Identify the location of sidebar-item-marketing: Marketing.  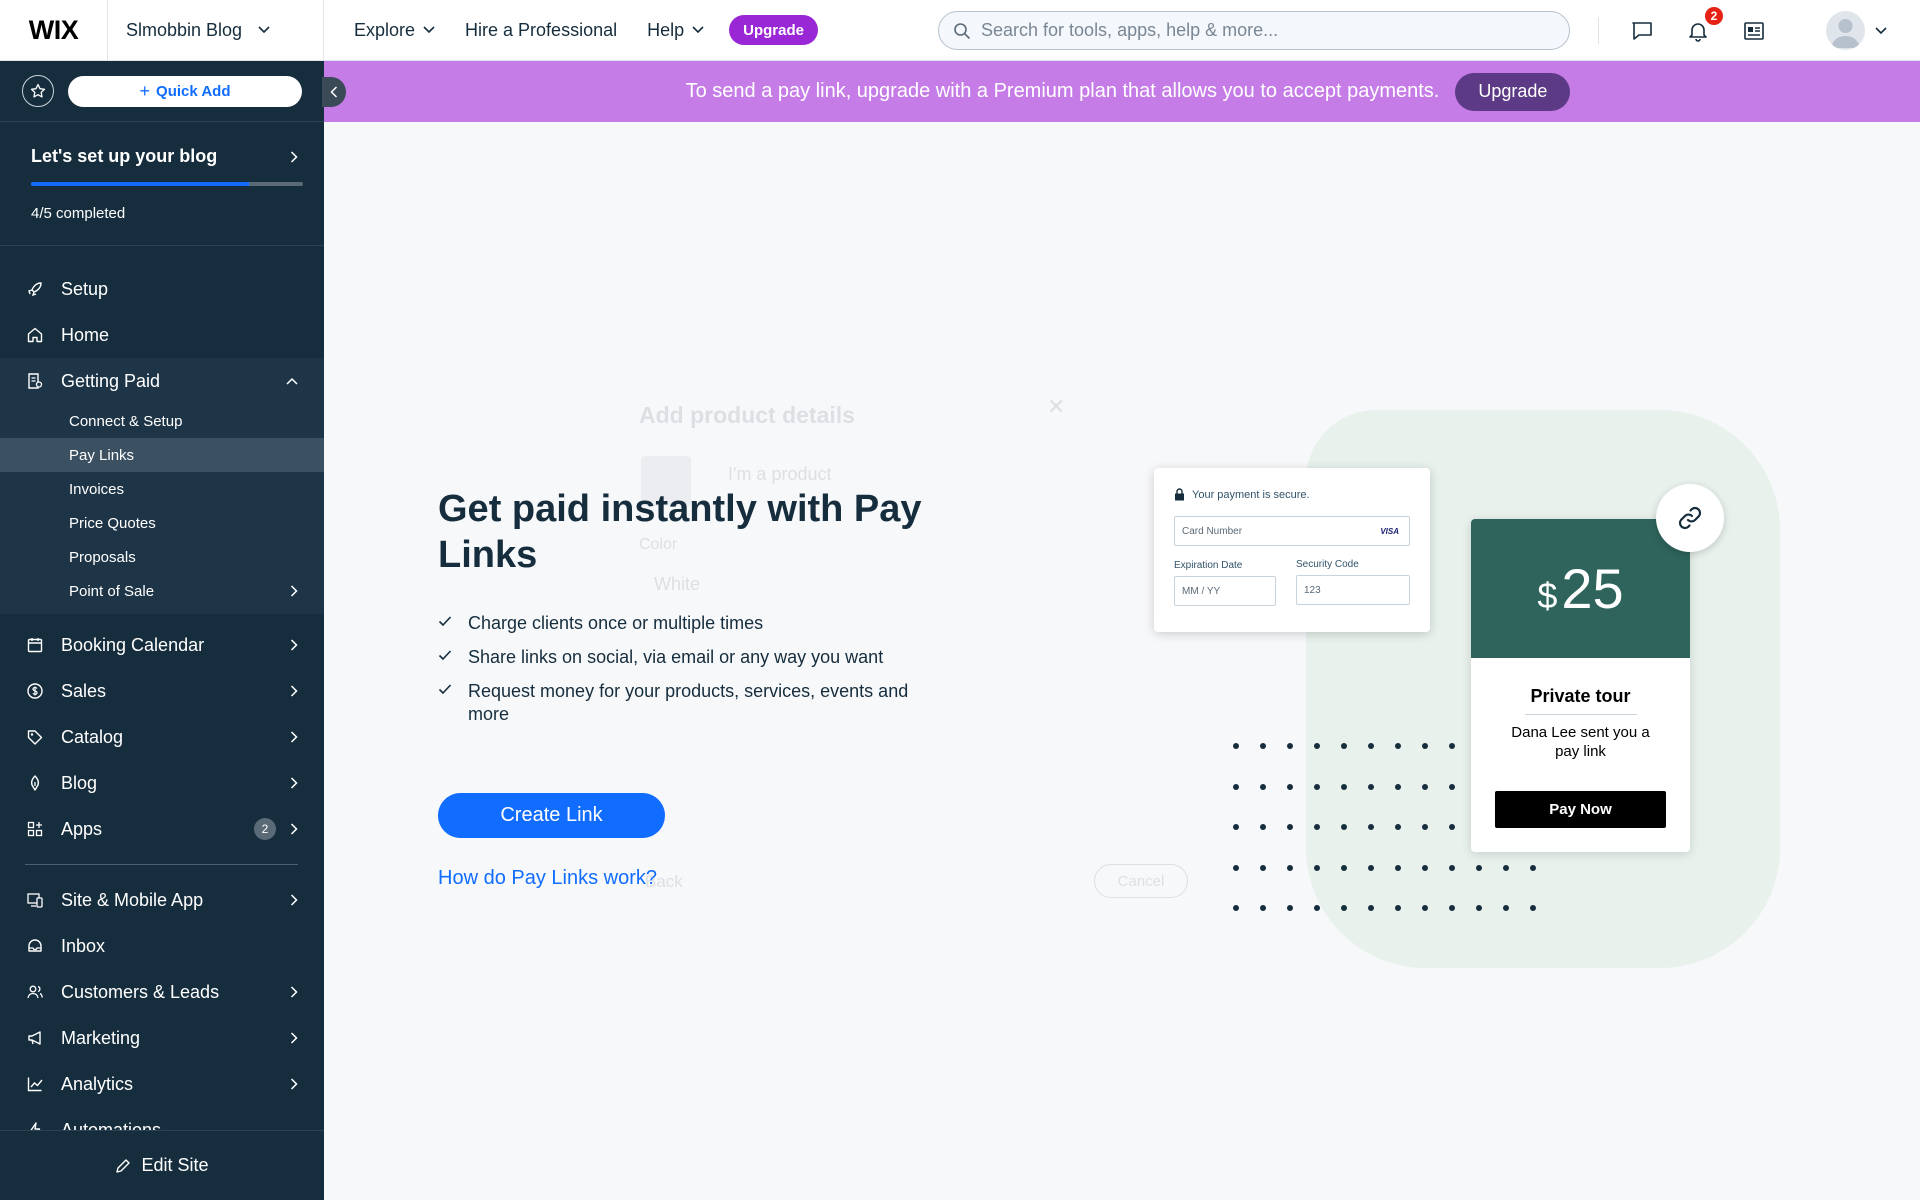
(162, 1038).